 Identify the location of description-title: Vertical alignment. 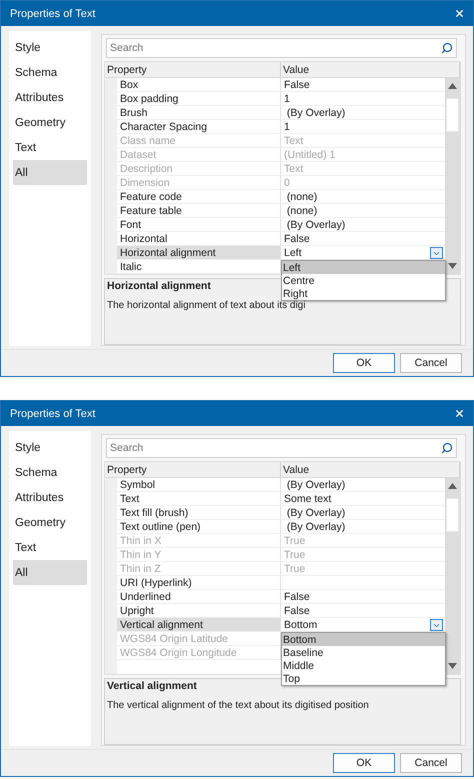
(152, 686).